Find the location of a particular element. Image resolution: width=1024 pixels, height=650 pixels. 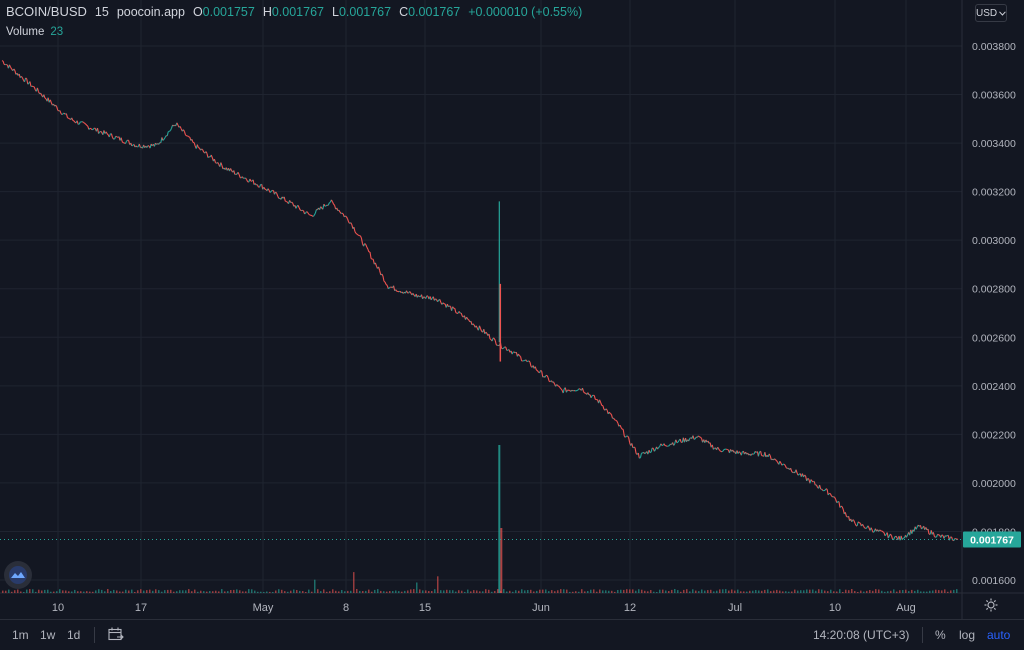

interval-label: 15 is located at coordinates (102, 12).